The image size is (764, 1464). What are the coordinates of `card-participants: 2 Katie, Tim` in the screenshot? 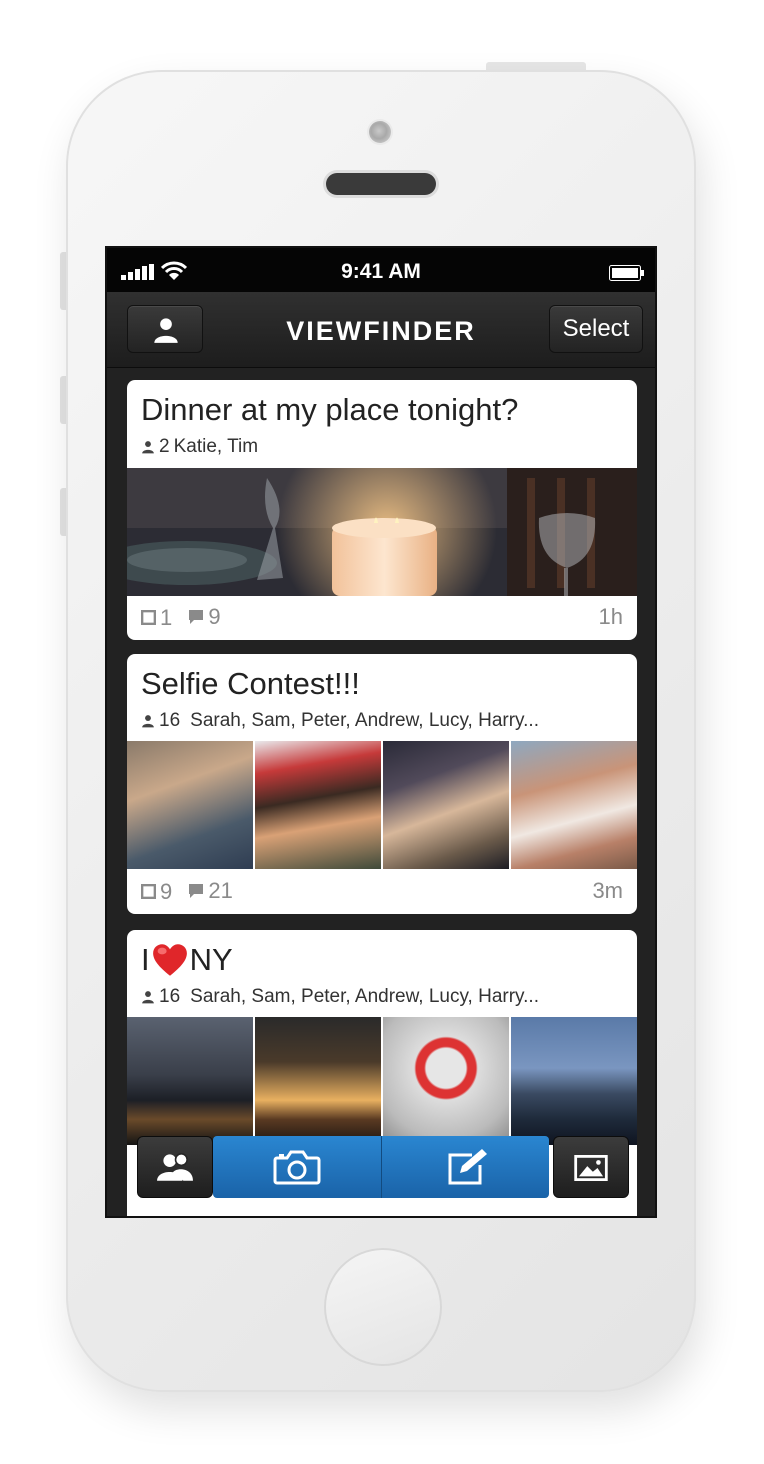 It's located at (199, 447).